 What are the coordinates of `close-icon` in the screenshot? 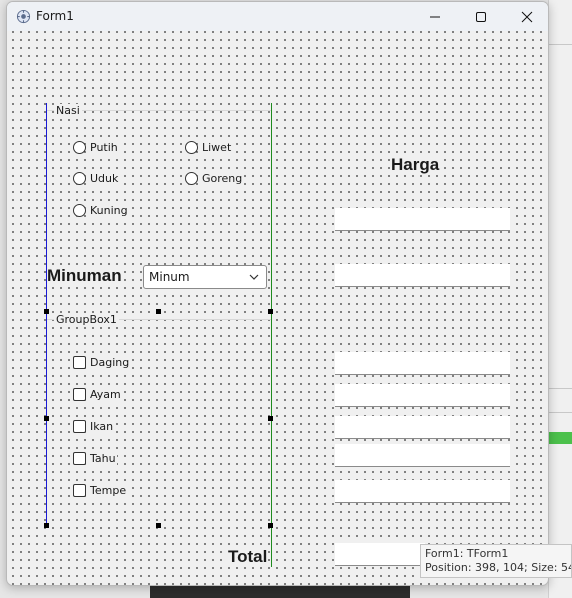 It's located at (527, 16).